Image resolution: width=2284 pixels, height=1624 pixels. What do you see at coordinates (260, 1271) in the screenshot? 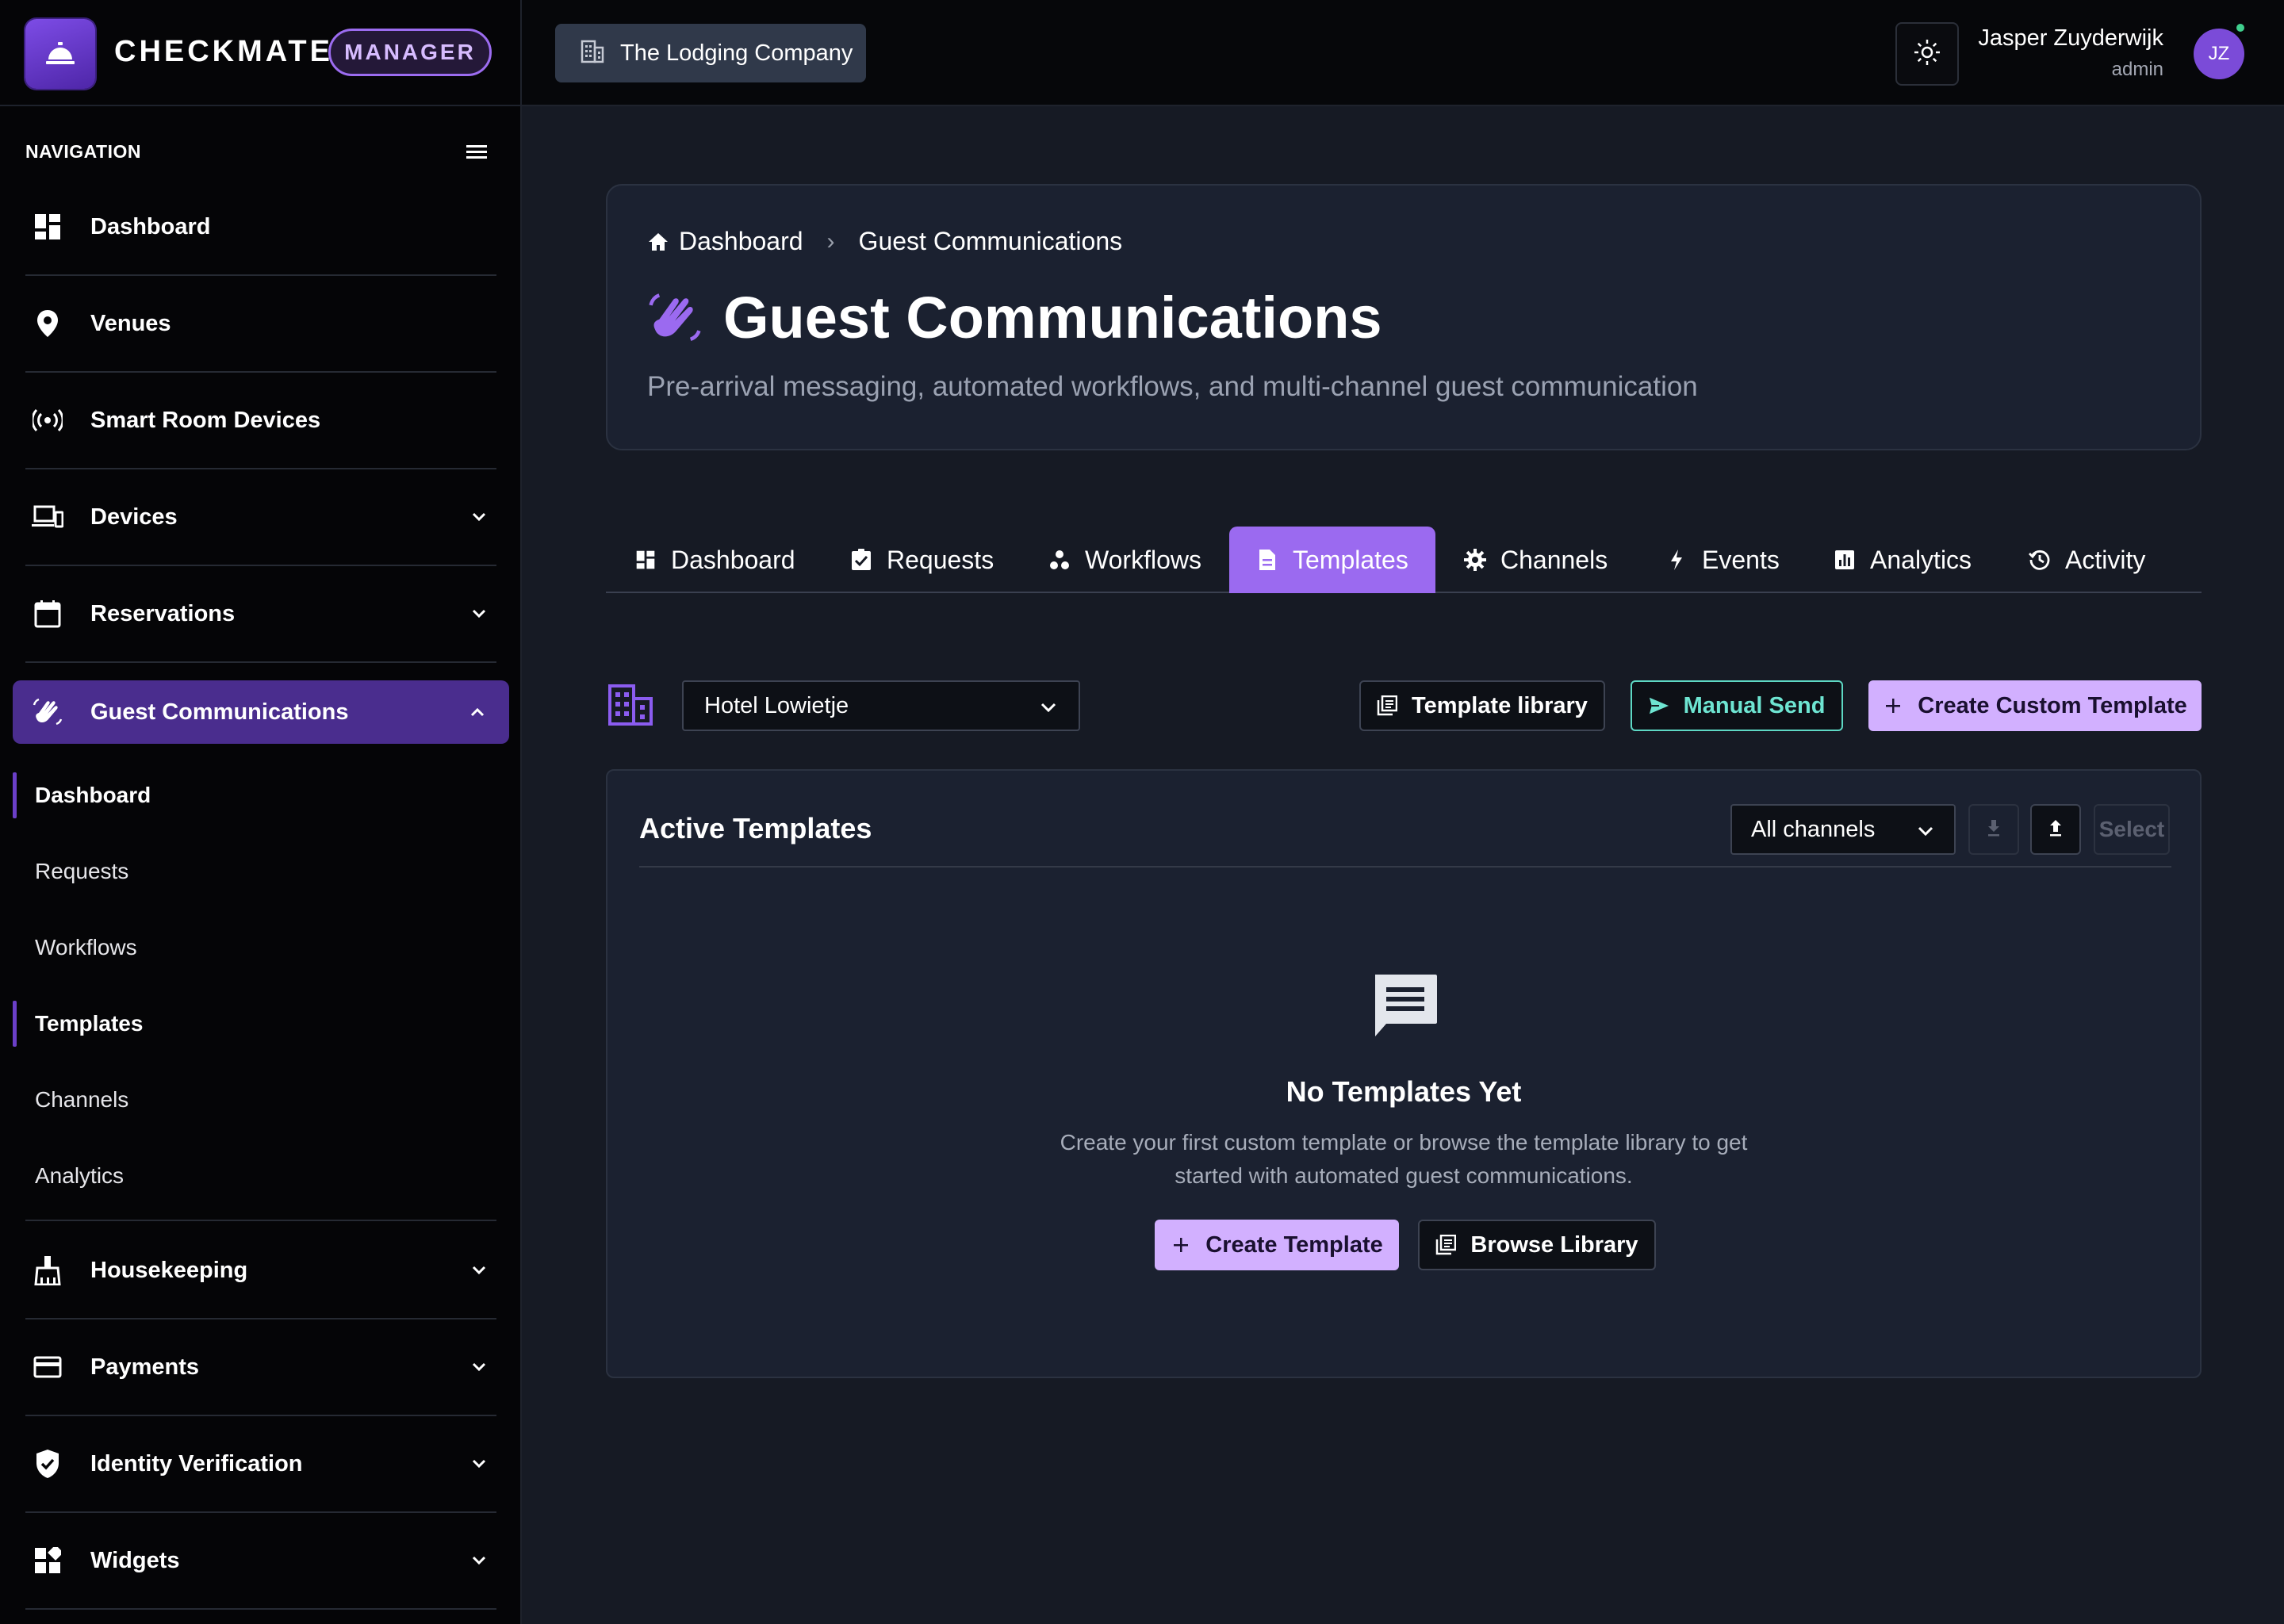
I see `sidebar-item-housekeeping: Housekeeping` at bounding box center [260, 1271].